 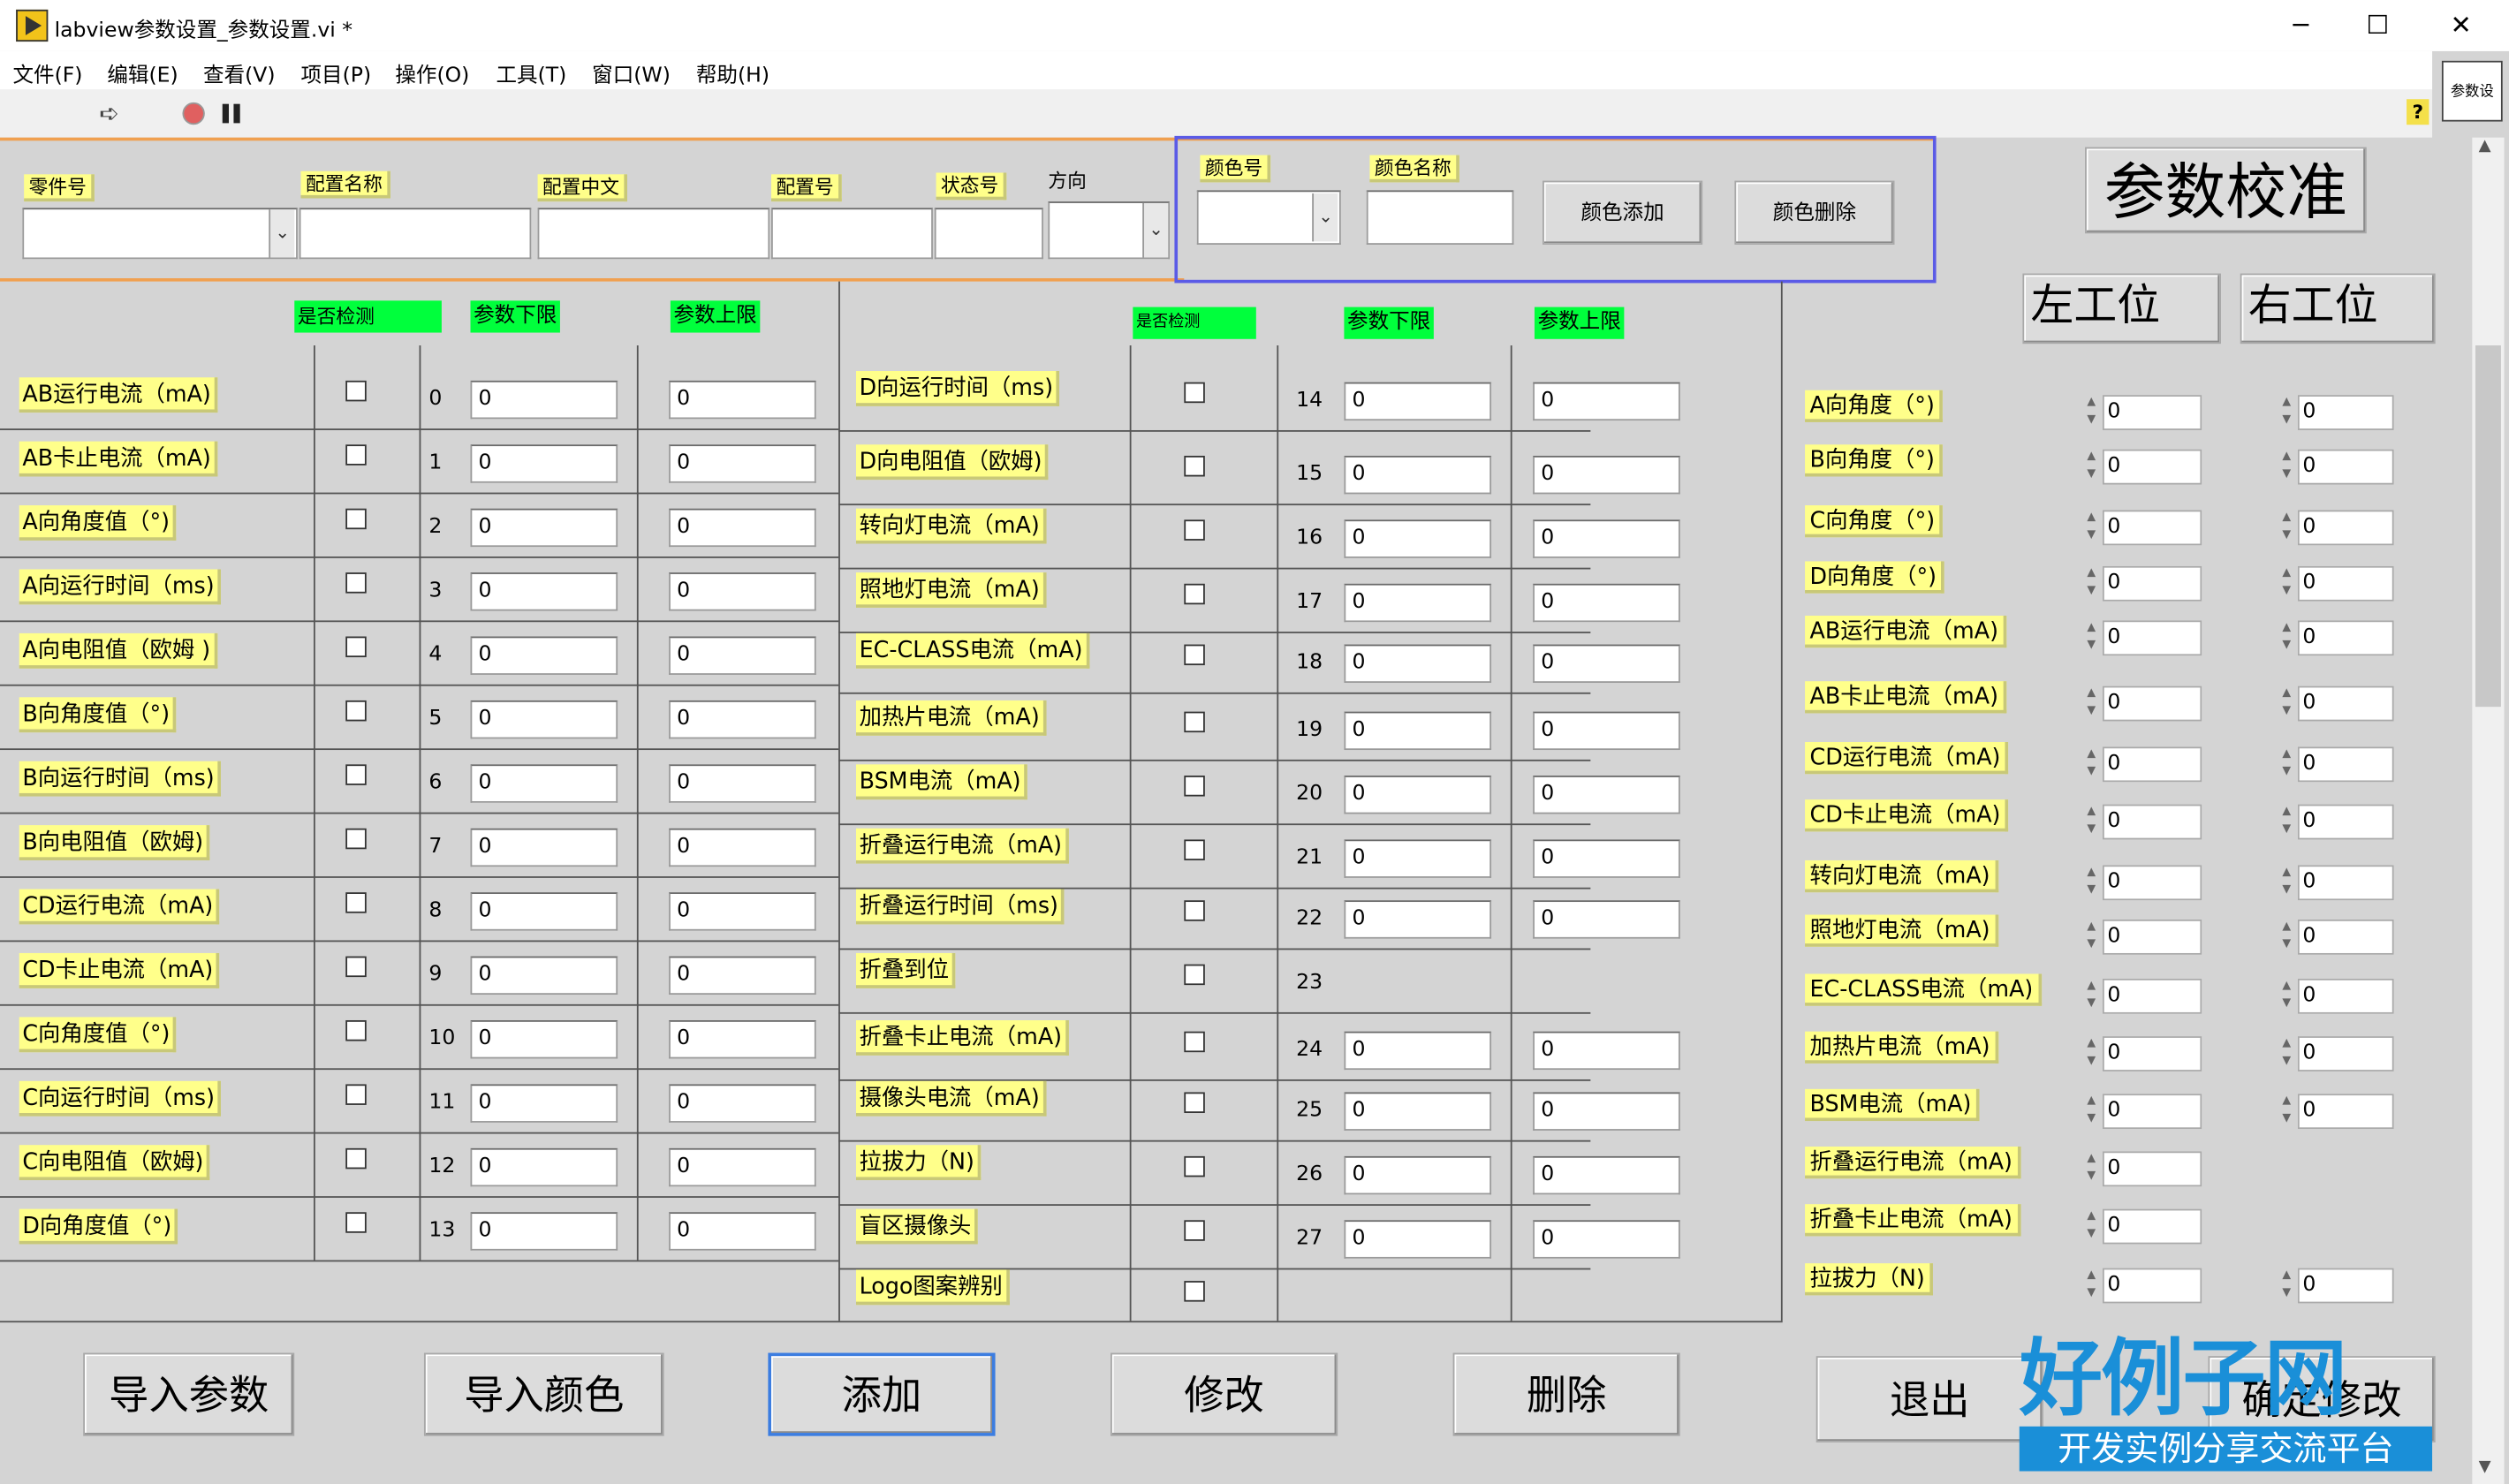 What do you see at coordinates (653, 234) in the screenshot?
I see `config-cn-input` at bounding box center [653, 234].